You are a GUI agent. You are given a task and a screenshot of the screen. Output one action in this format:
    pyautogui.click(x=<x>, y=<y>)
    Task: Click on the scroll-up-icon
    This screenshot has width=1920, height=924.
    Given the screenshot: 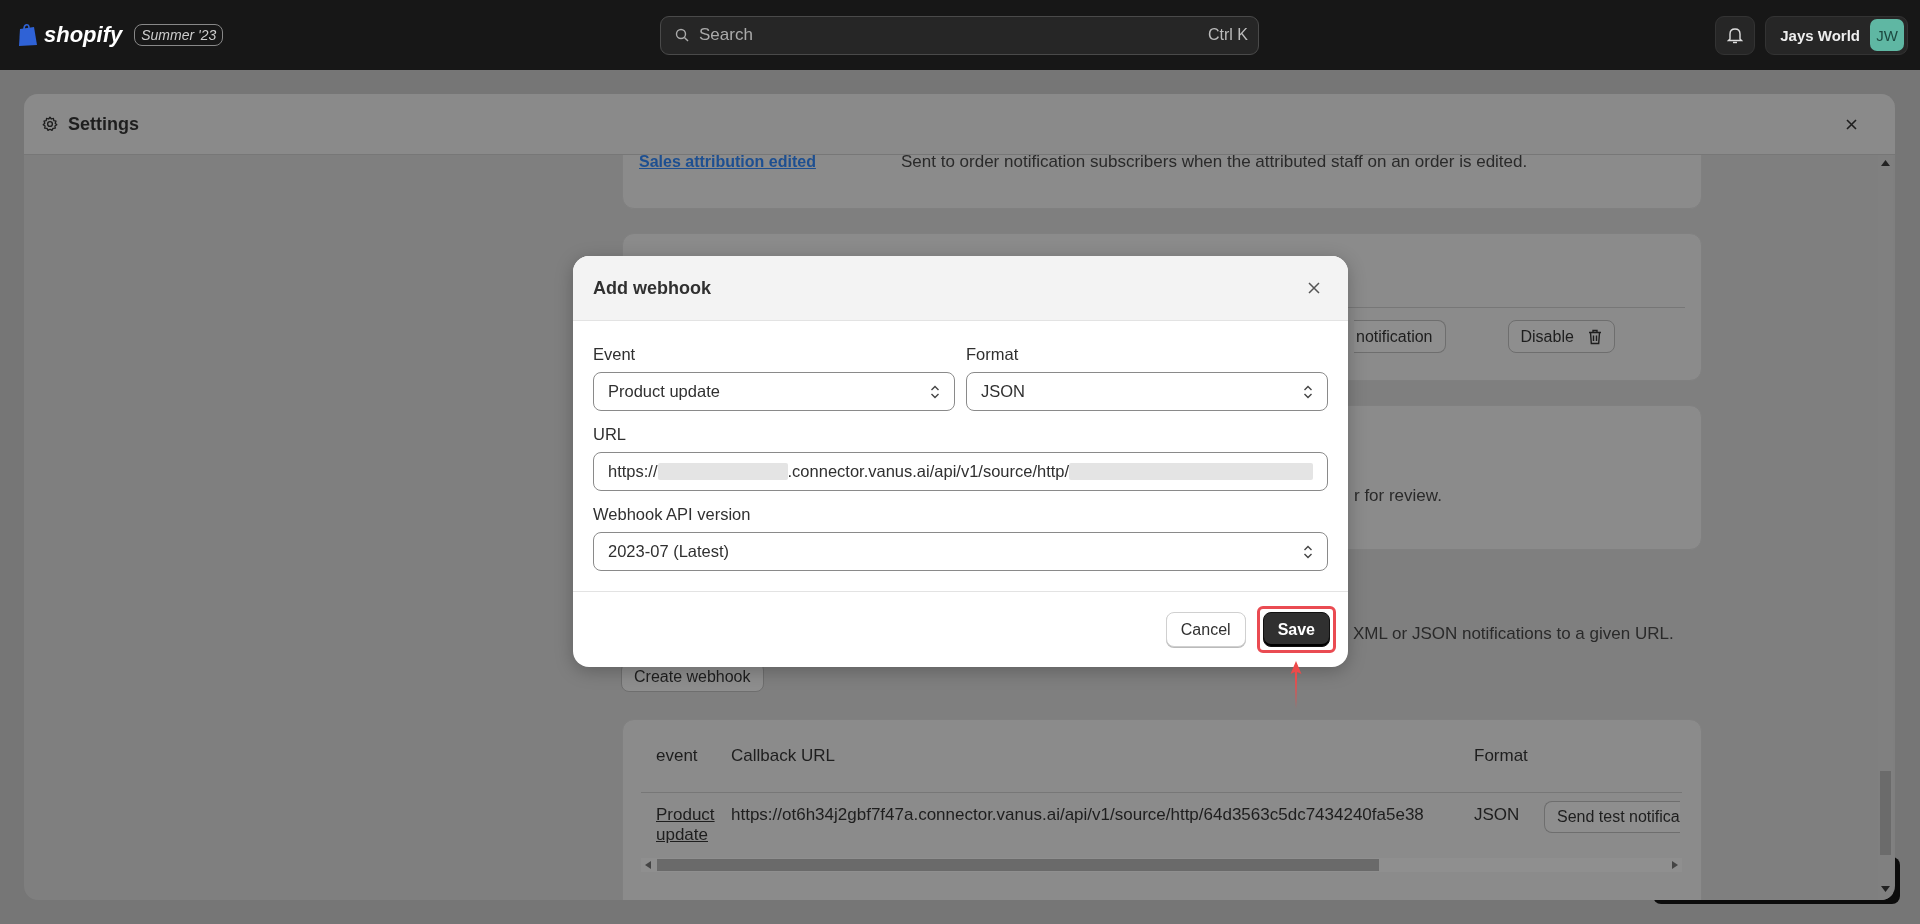 What is the action you would take?
    pyautogui.click(x=1885, y=163)
    